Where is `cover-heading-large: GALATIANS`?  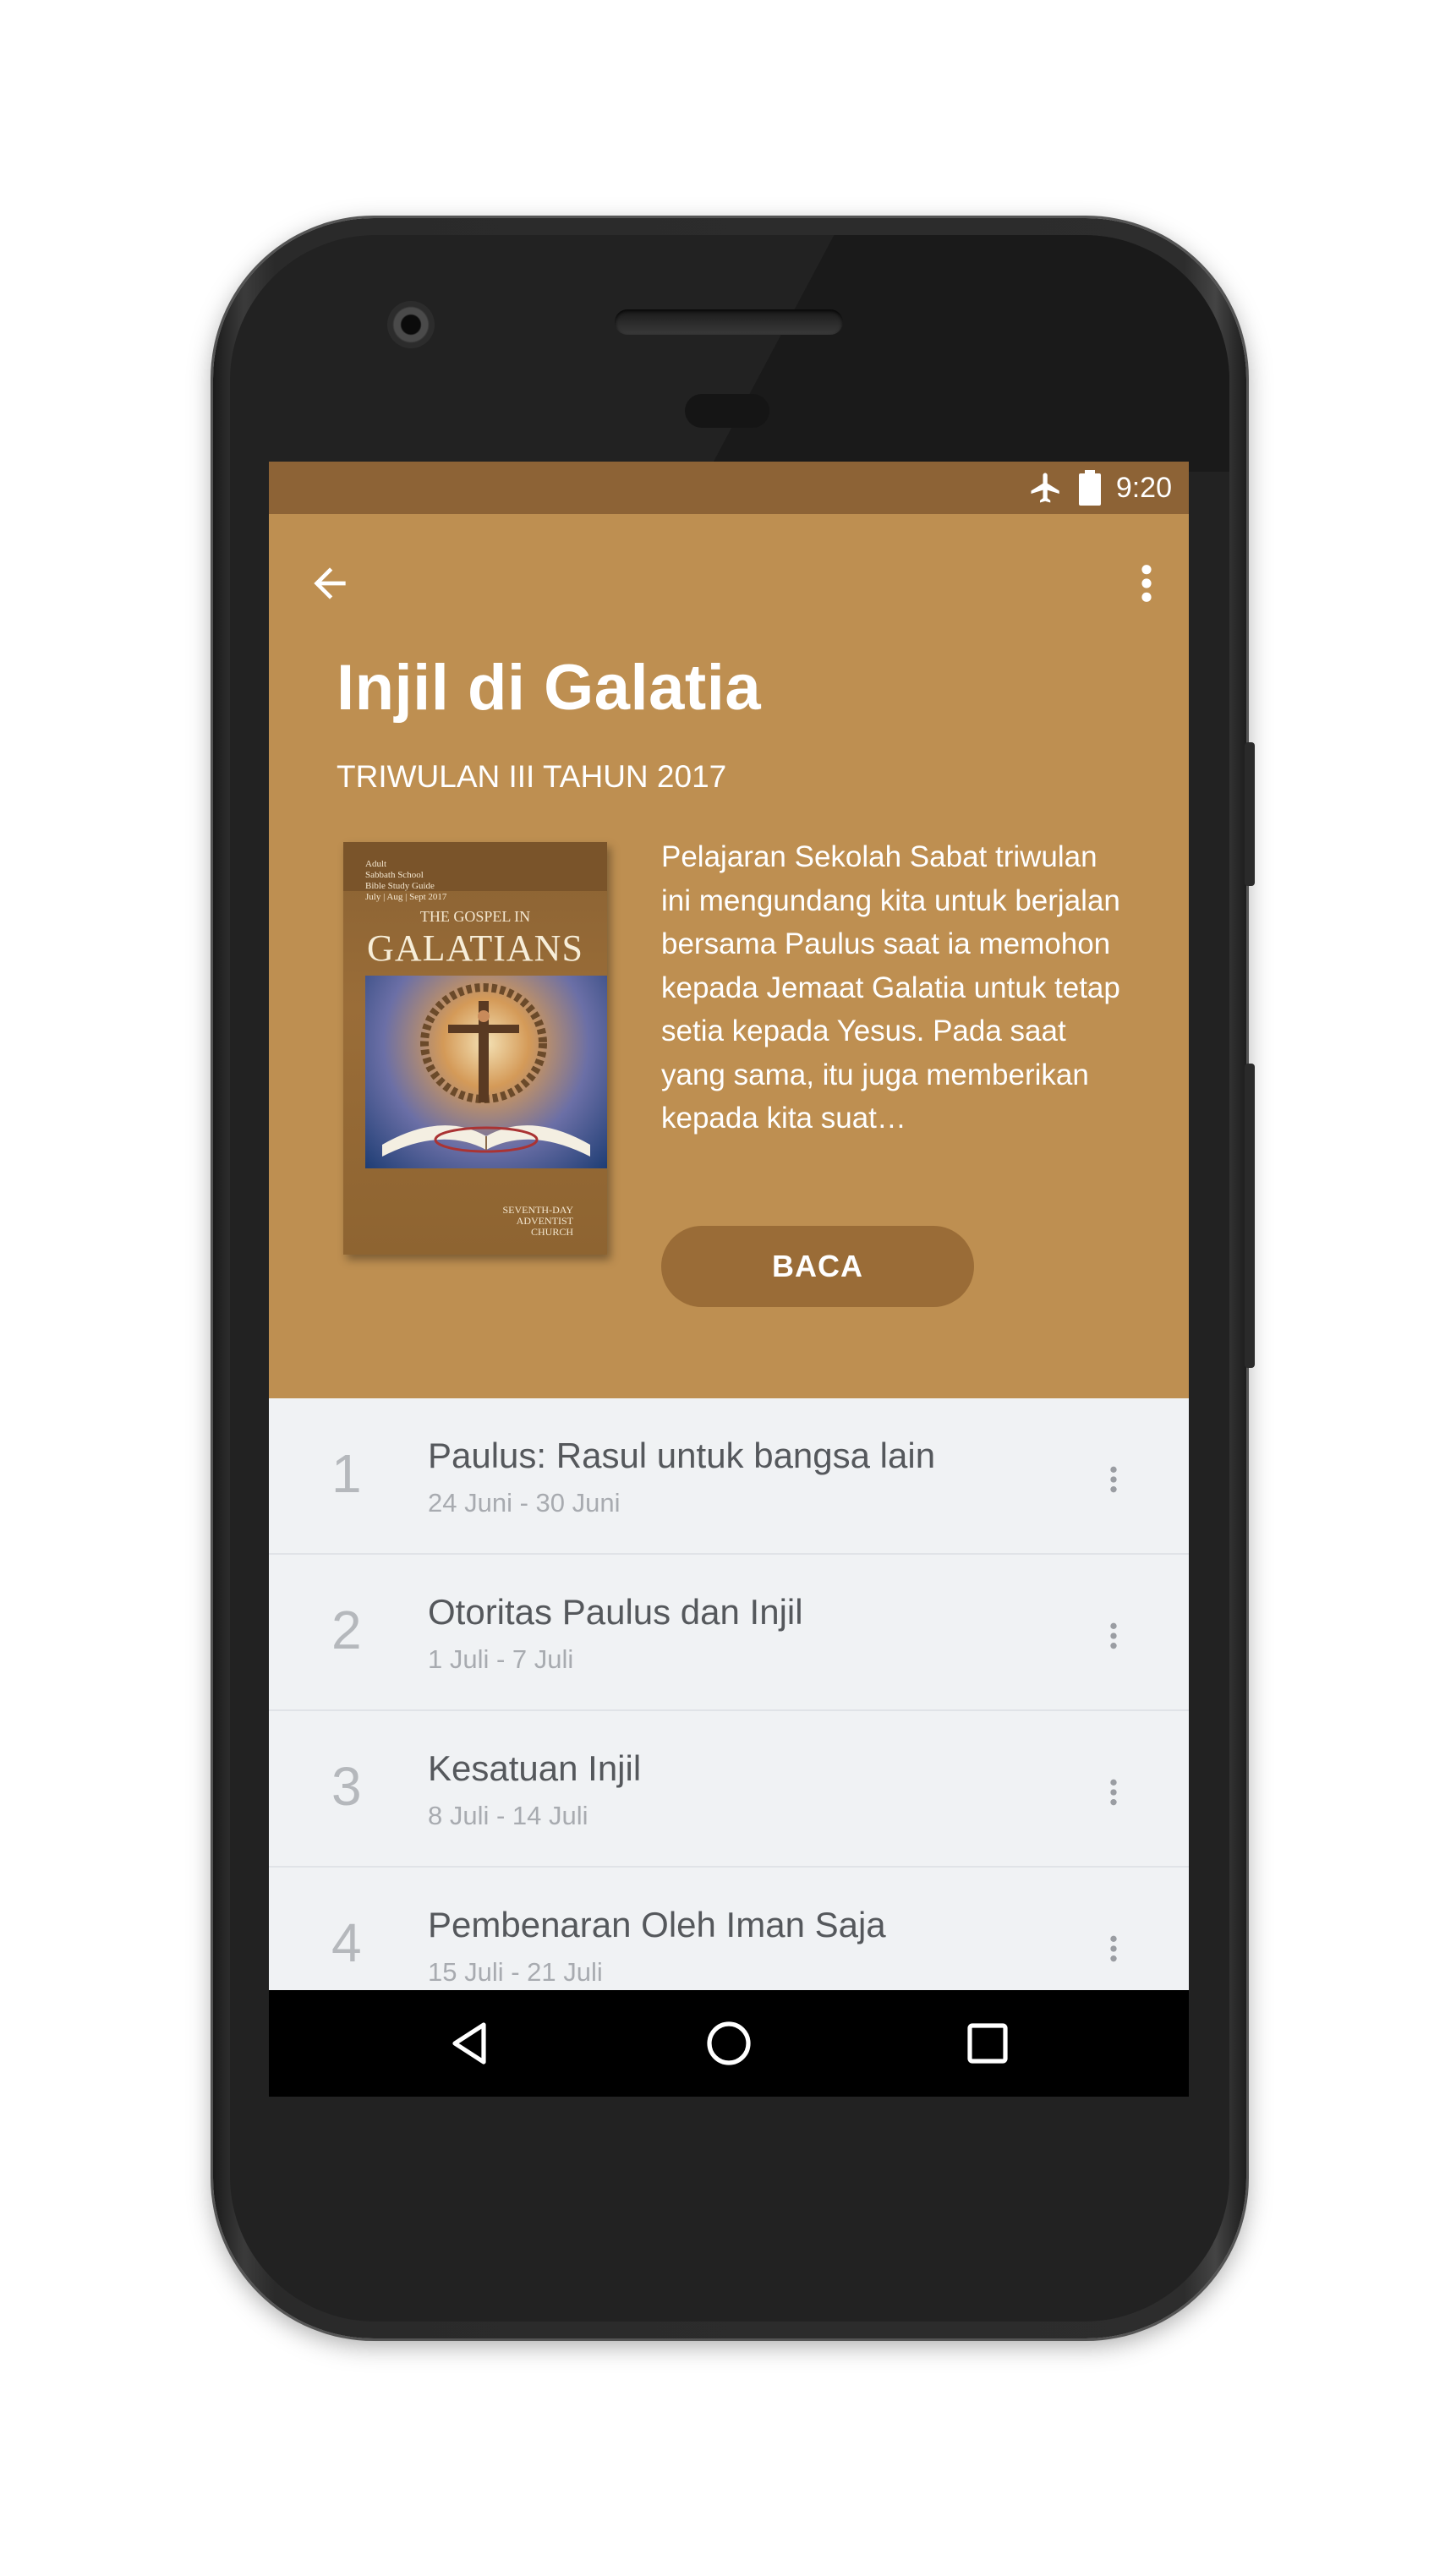 cover-heading-large: GALATIANS is located at coordinates (475, 948).